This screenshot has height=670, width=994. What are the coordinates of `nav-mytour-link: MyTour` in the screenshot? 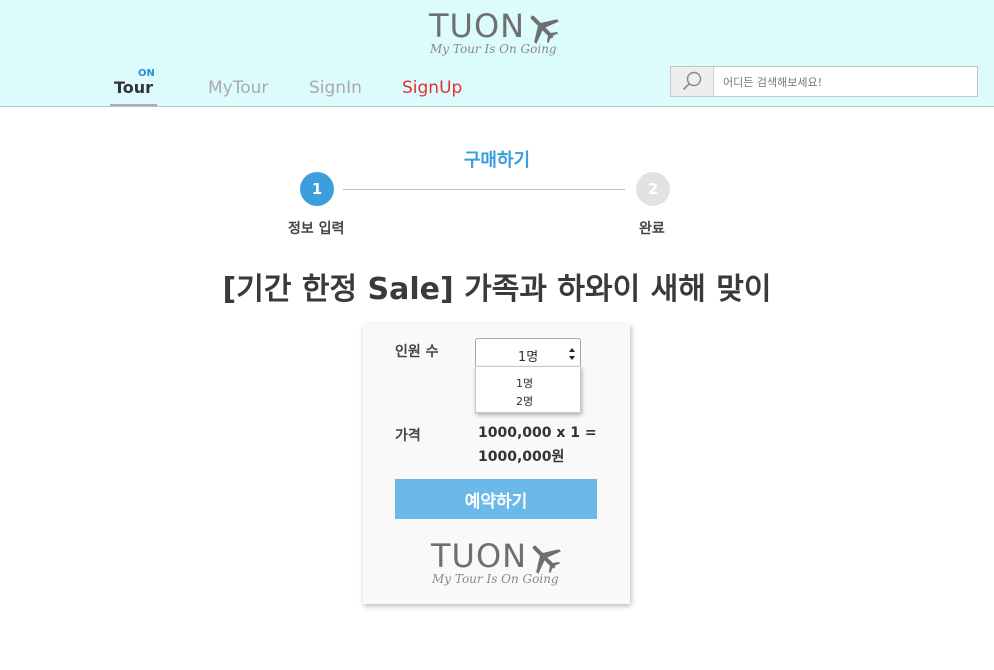 It's located at (238, 88).